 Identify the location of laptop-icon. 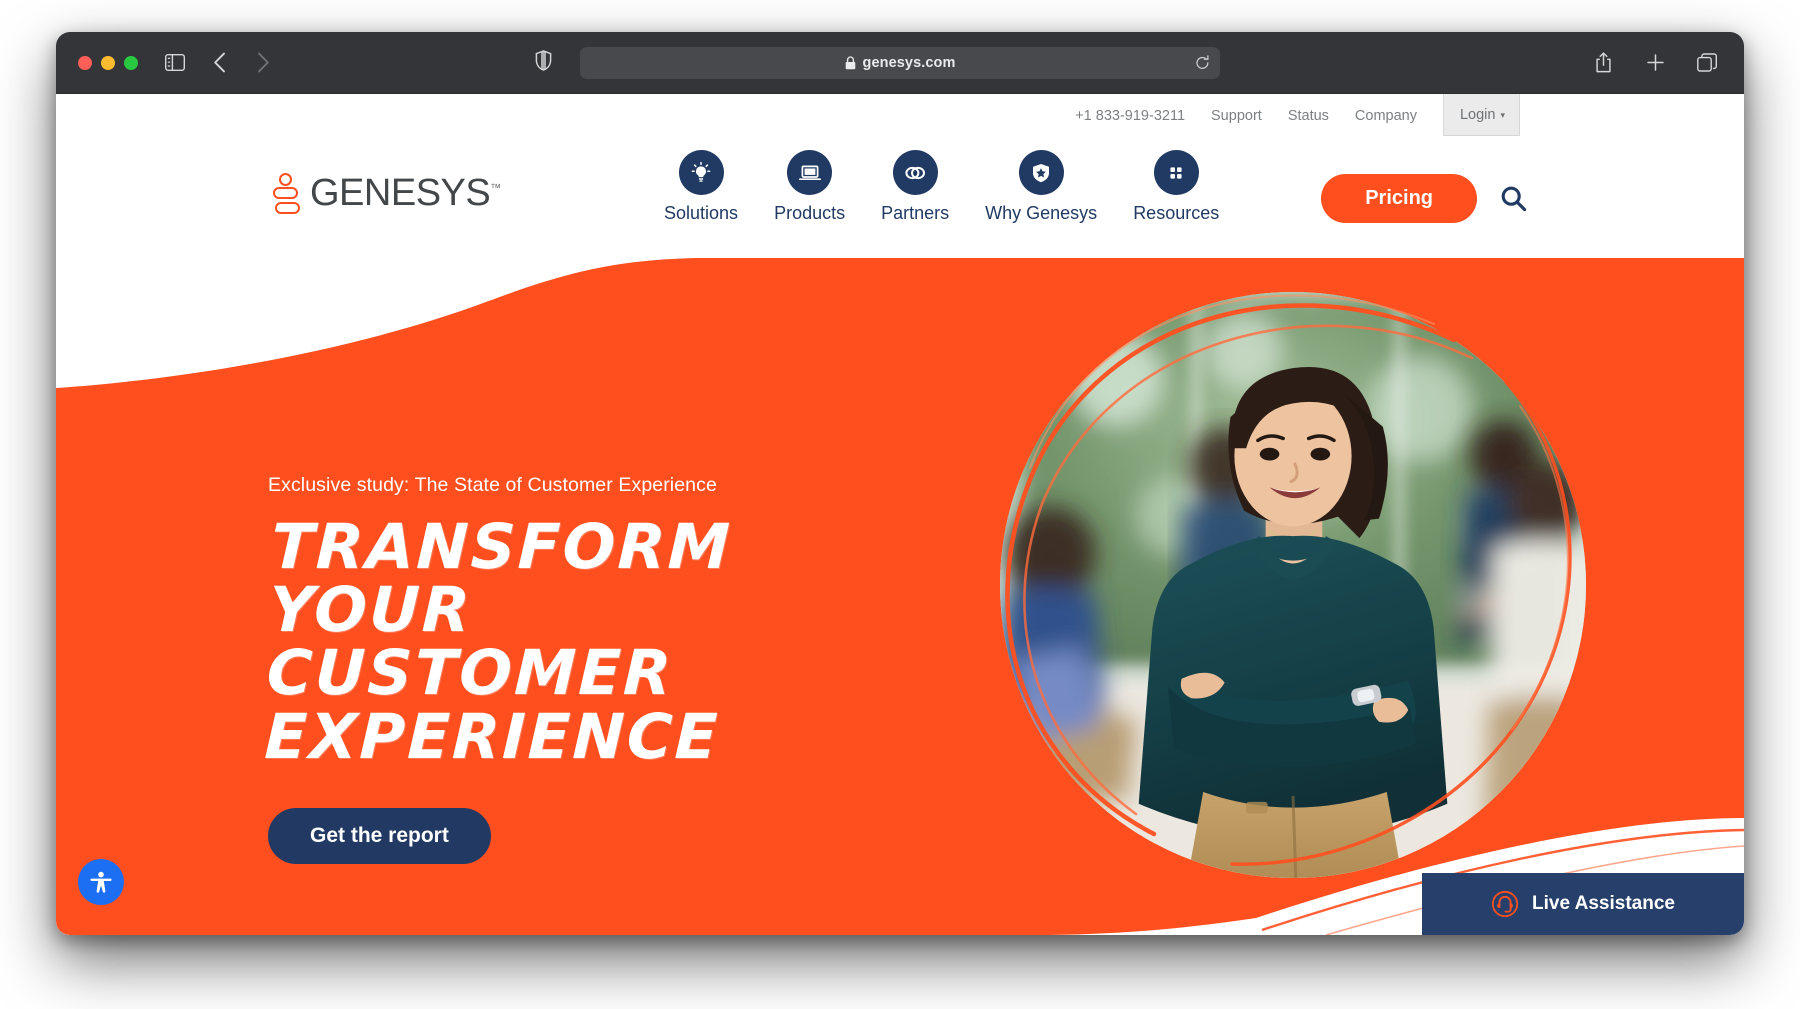
(810, 172).